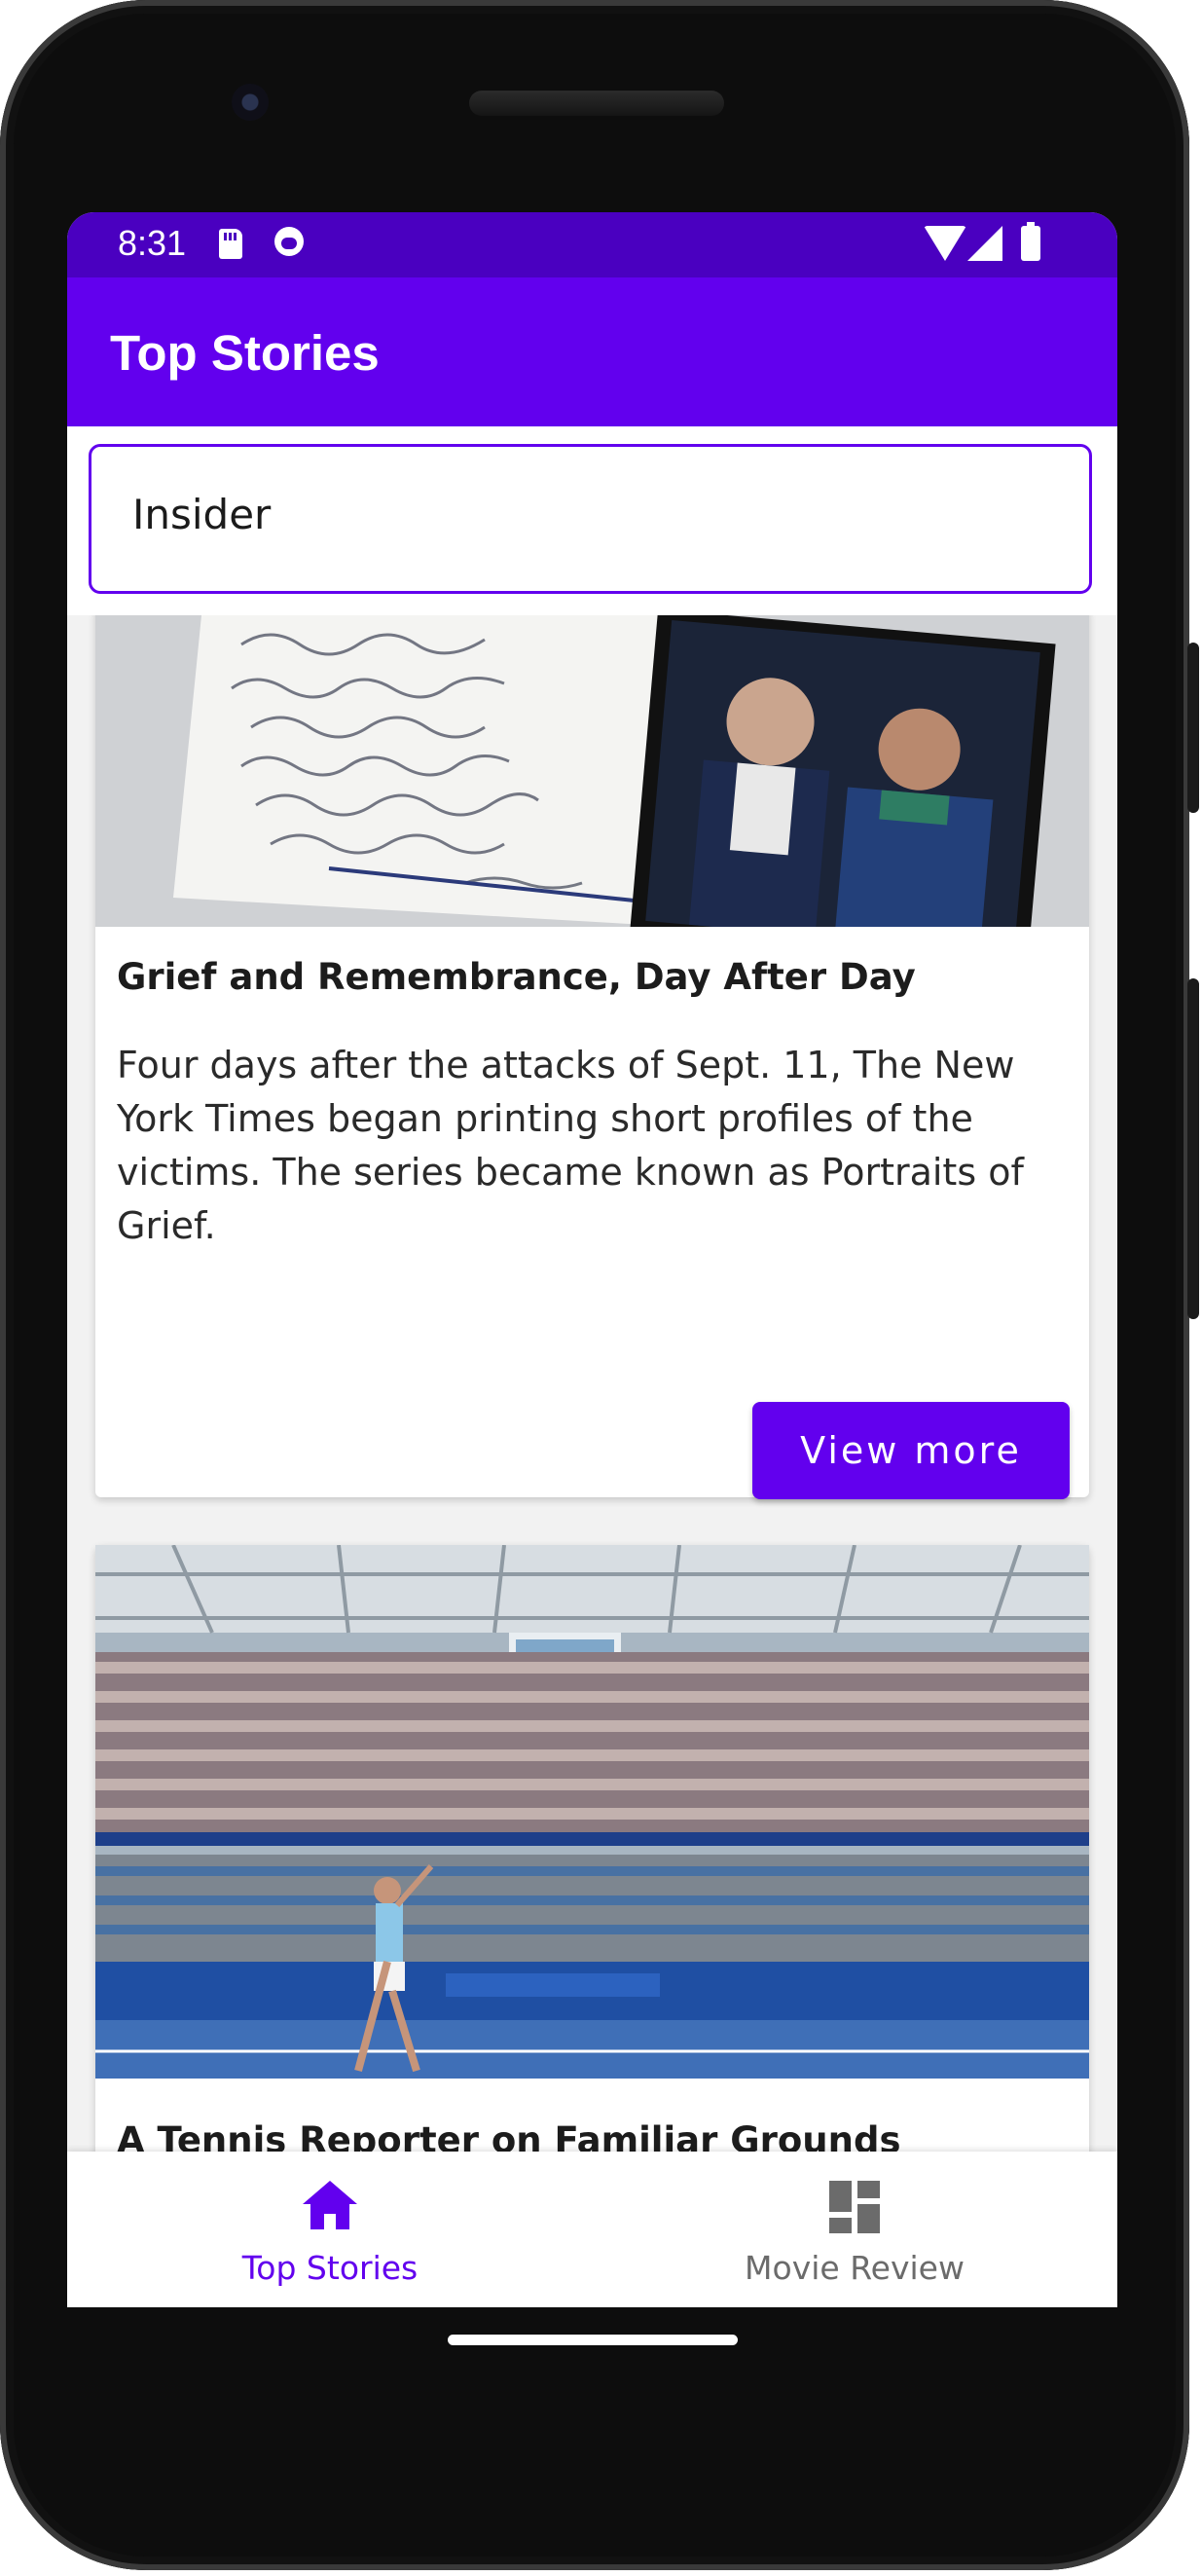  What do you see at coordinates (592, 771) in the screenshot?
I see `article-image-handwritten-note` at bounding box center [592, 771].